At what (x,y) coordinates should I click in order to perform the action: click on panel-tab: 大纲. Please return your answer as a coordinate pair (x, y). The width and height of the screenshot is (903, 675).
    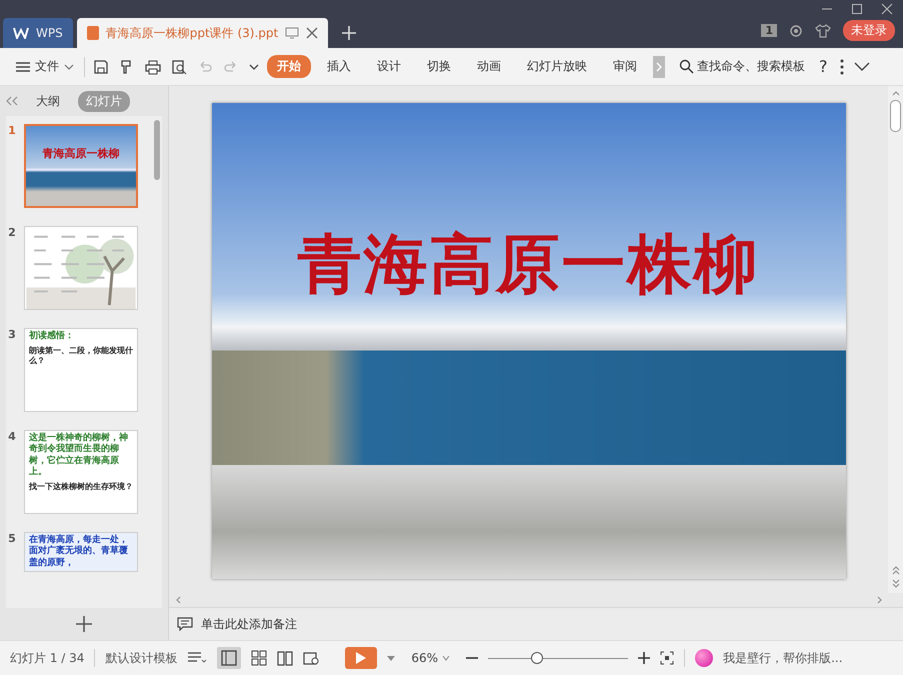
    Looking at the image, I should click on (48, 101).